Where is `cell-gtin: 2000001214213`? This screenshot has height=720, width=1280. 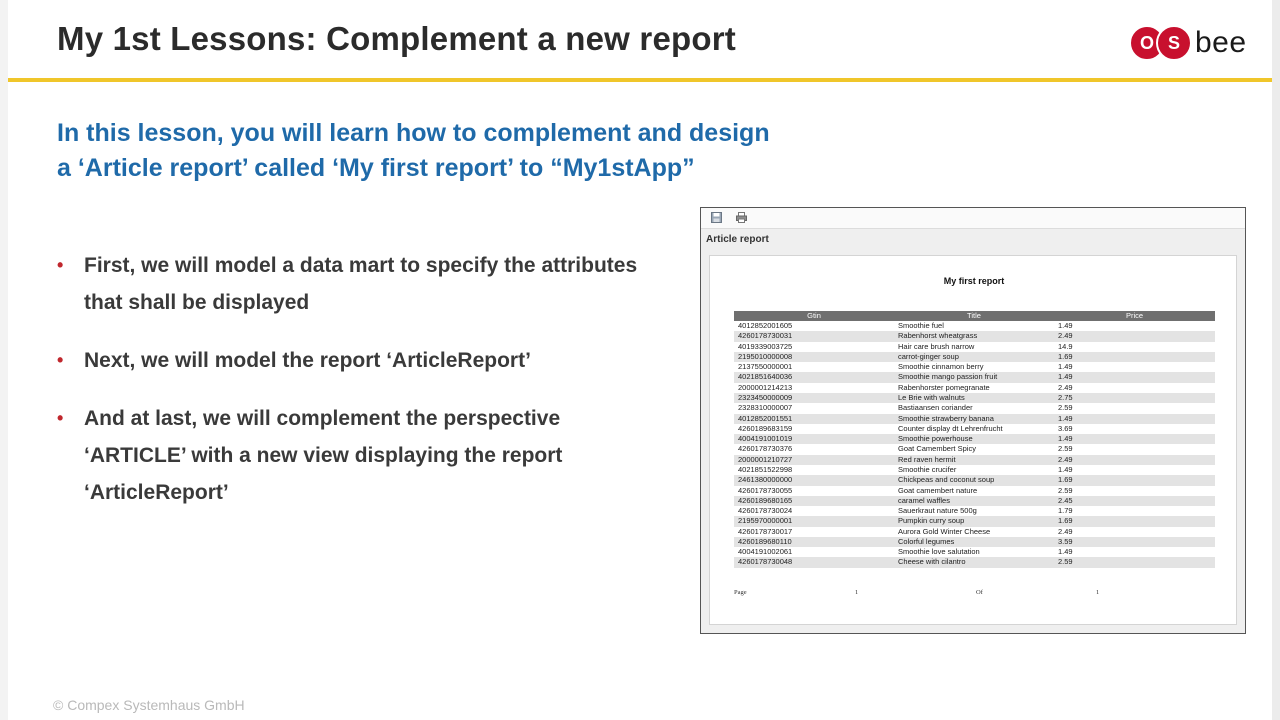
cell-gtin: 2000001214213 is located at coordinates (814, 387).